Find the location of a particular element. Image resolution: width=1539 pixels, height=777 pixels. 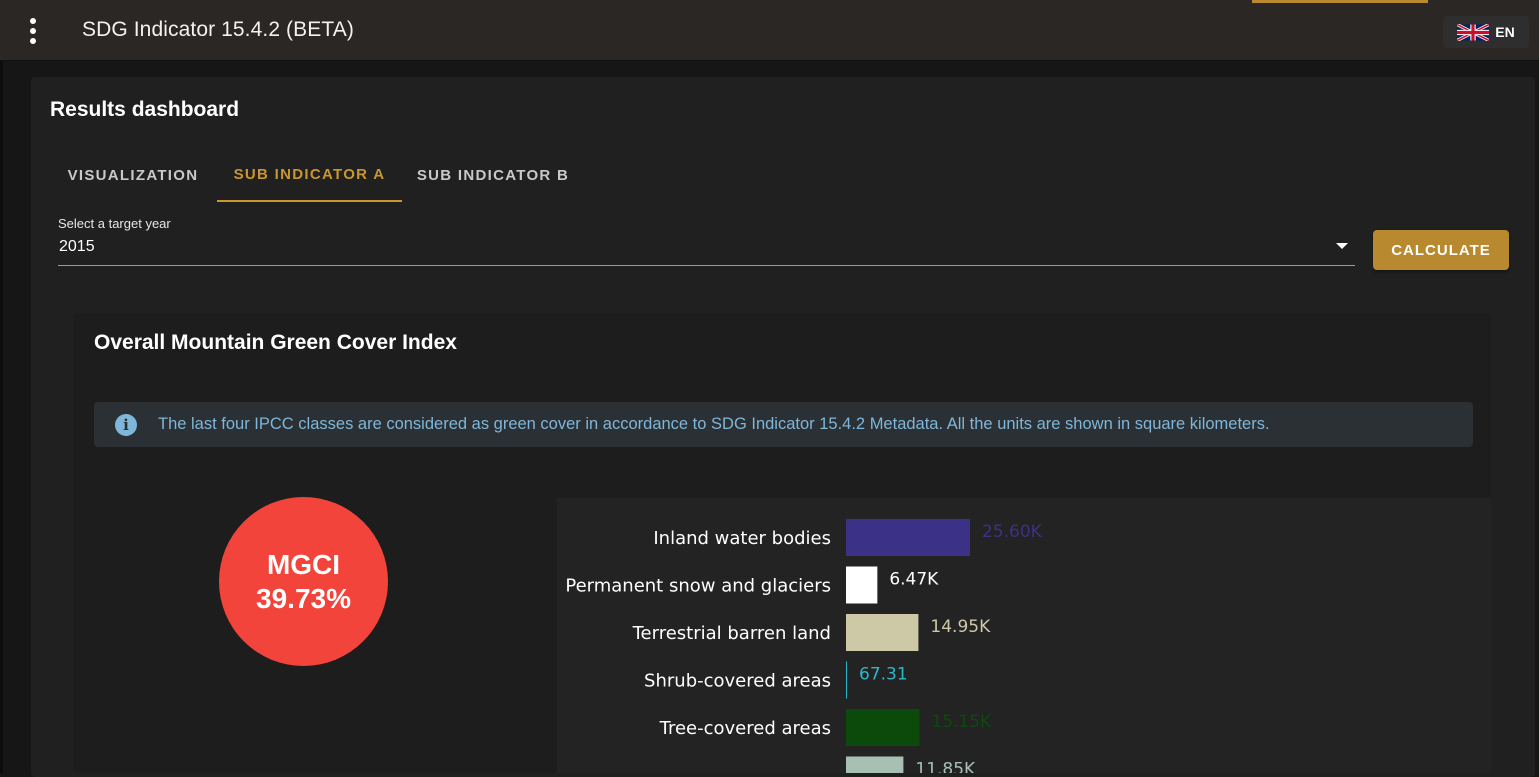

mgci-circle: MGCI 39.73% is located at coordinates (303, 581).